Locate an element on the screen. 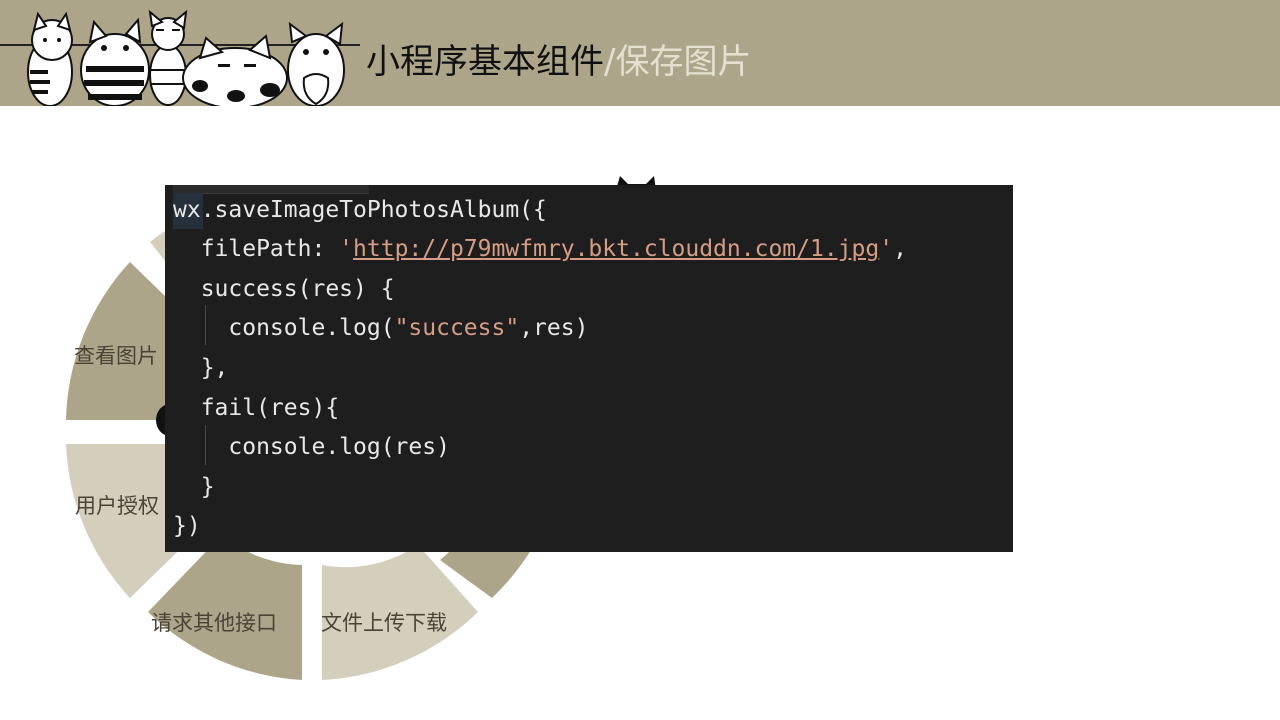  segment-label-auth: 用户授权 is located at coordinates (117, 506).